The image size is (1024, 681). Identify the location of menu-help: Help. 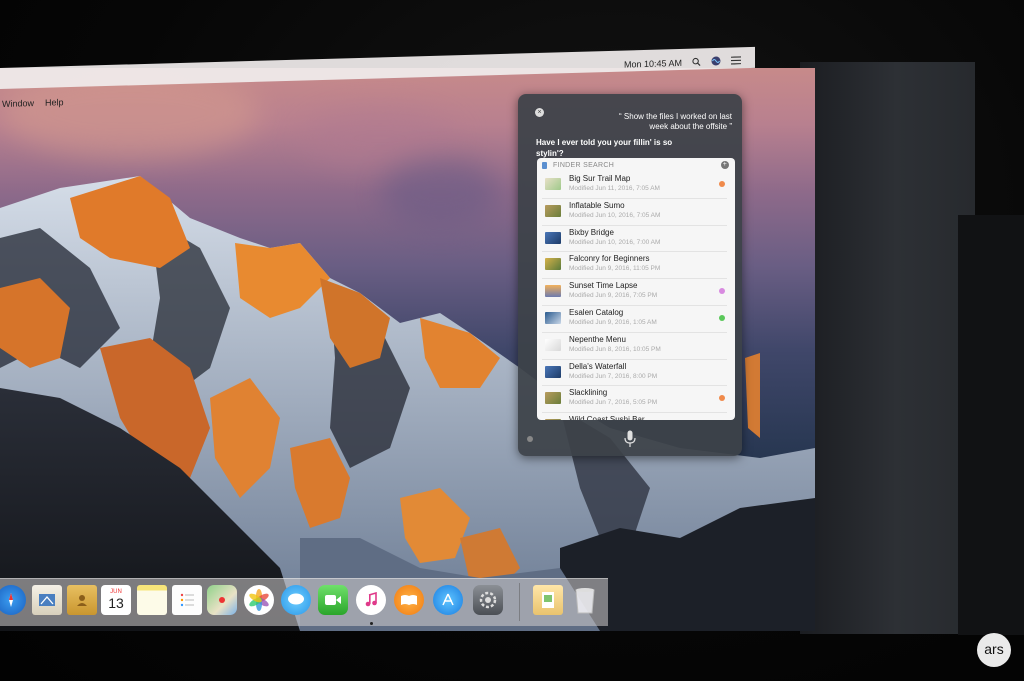
(54, 102).